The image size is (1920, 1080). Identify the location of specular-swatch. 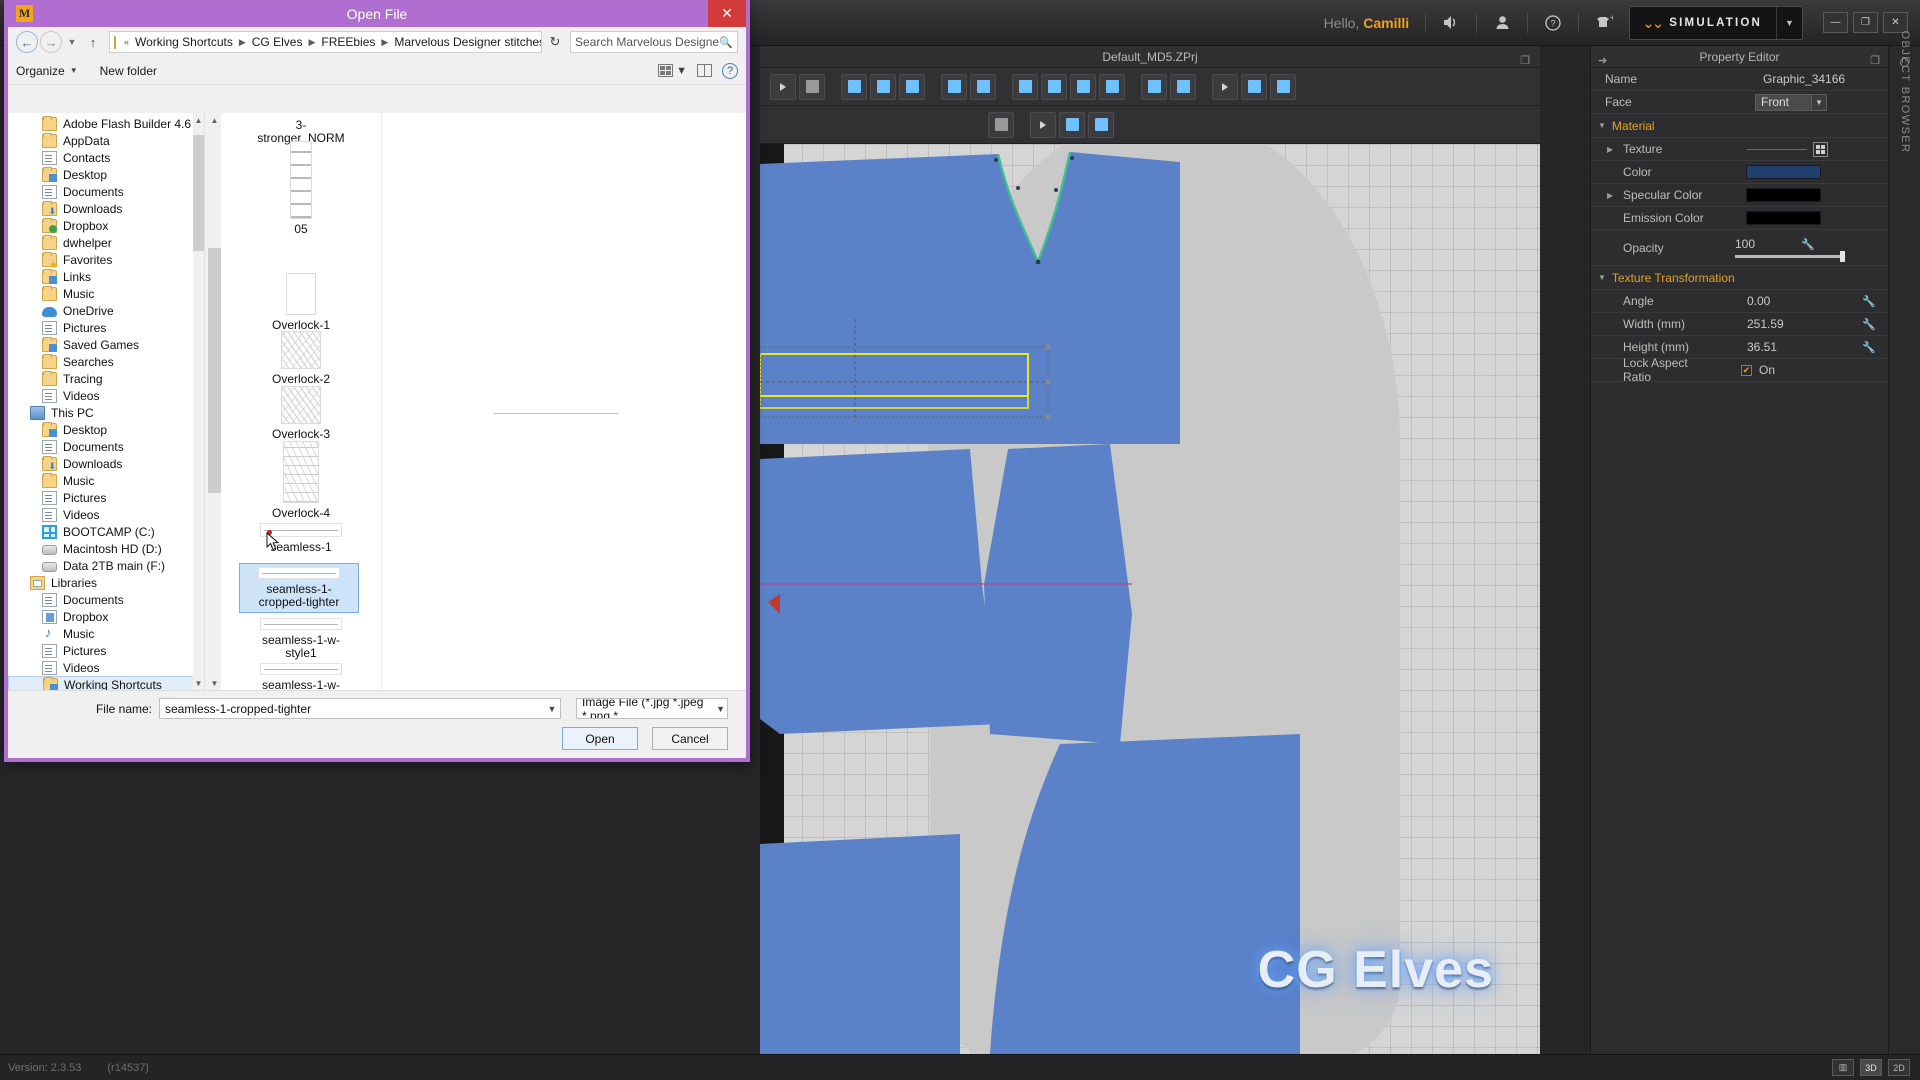
(1783, 195).